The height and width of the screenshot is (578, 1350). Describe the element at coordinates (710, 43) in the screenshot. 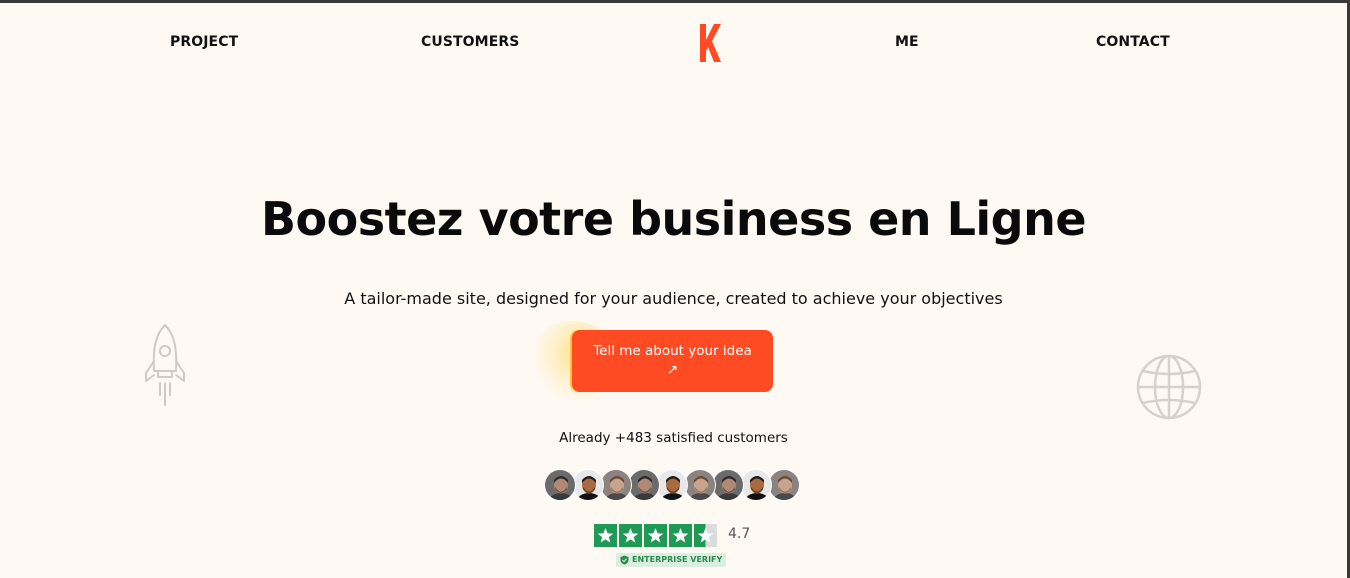

I see `logo-k-icon` at that location.